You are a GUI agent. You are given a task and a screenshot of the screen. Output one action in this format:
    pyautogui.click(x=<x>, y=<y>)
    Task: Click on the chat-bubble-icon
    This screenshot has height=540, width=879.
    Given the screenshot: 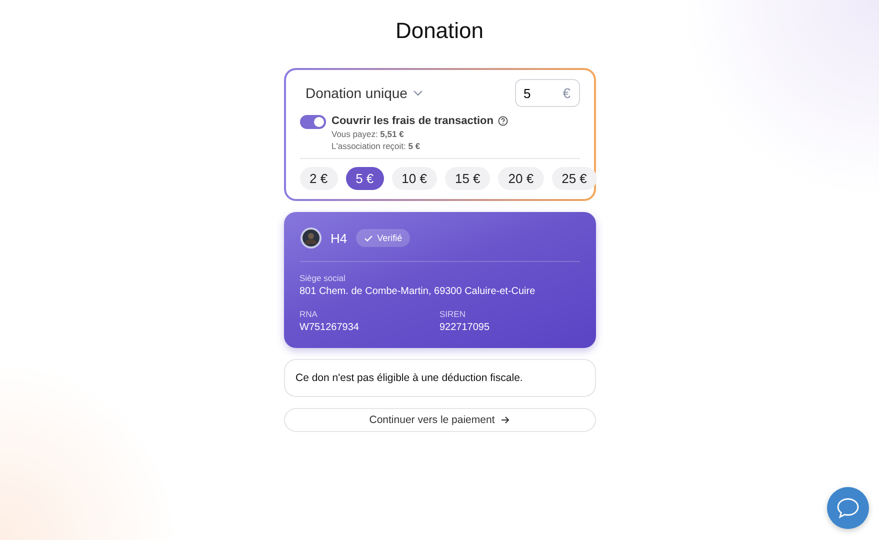 What is the action you would take?
    pyautogui.click(x=848, y=508)
    